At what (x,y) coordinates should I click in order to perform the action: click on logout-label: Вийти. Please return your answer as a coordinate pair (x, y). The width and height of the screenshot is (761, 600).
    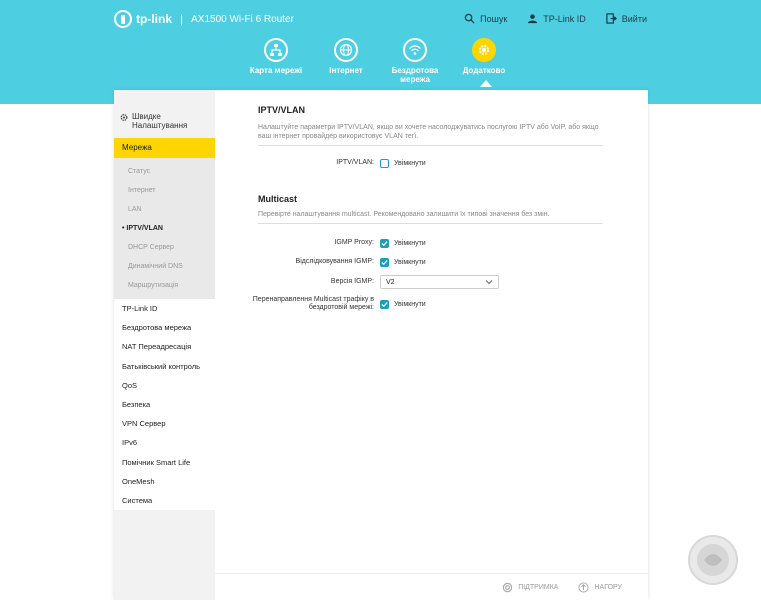
    Looking at the image, I should click on (634, 18).